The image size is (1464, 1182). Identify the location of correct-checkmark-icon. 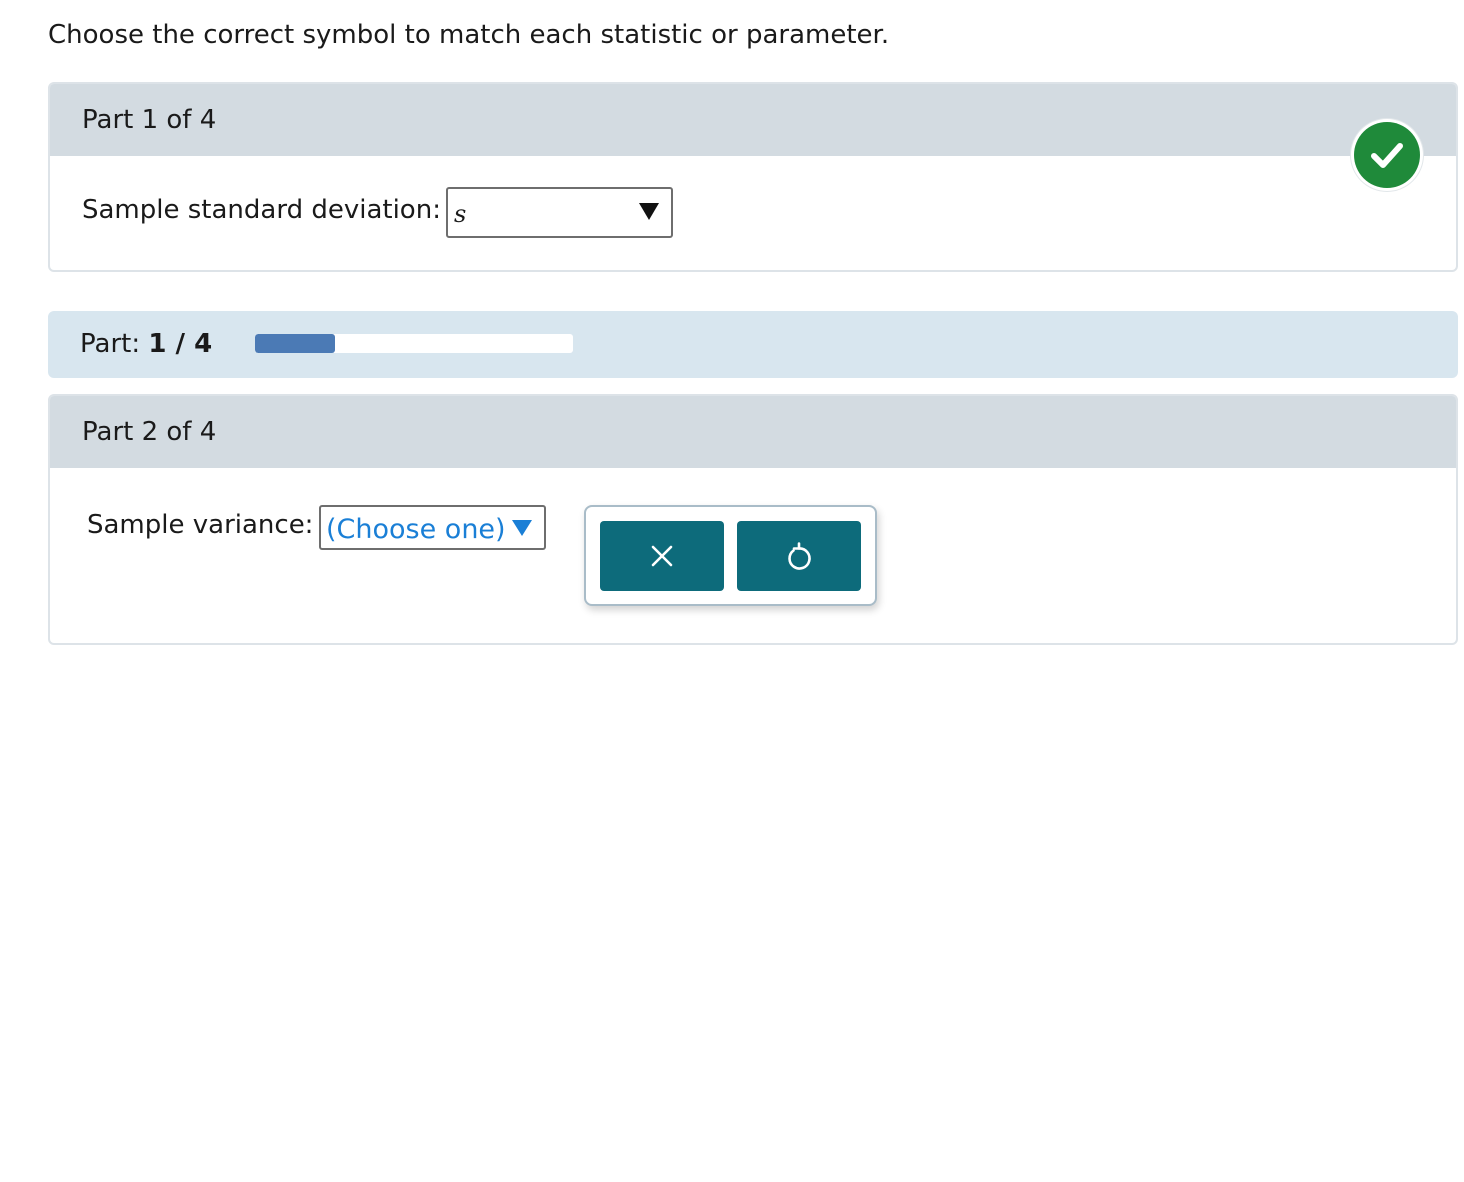
(1387, 155).